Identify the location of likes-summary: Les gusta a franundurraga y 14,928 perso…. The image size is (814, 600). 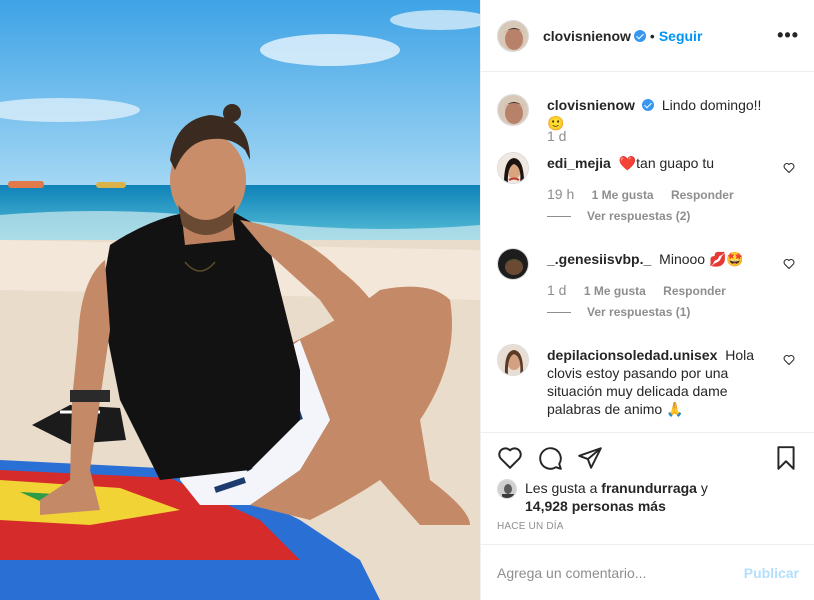
(602, 497).